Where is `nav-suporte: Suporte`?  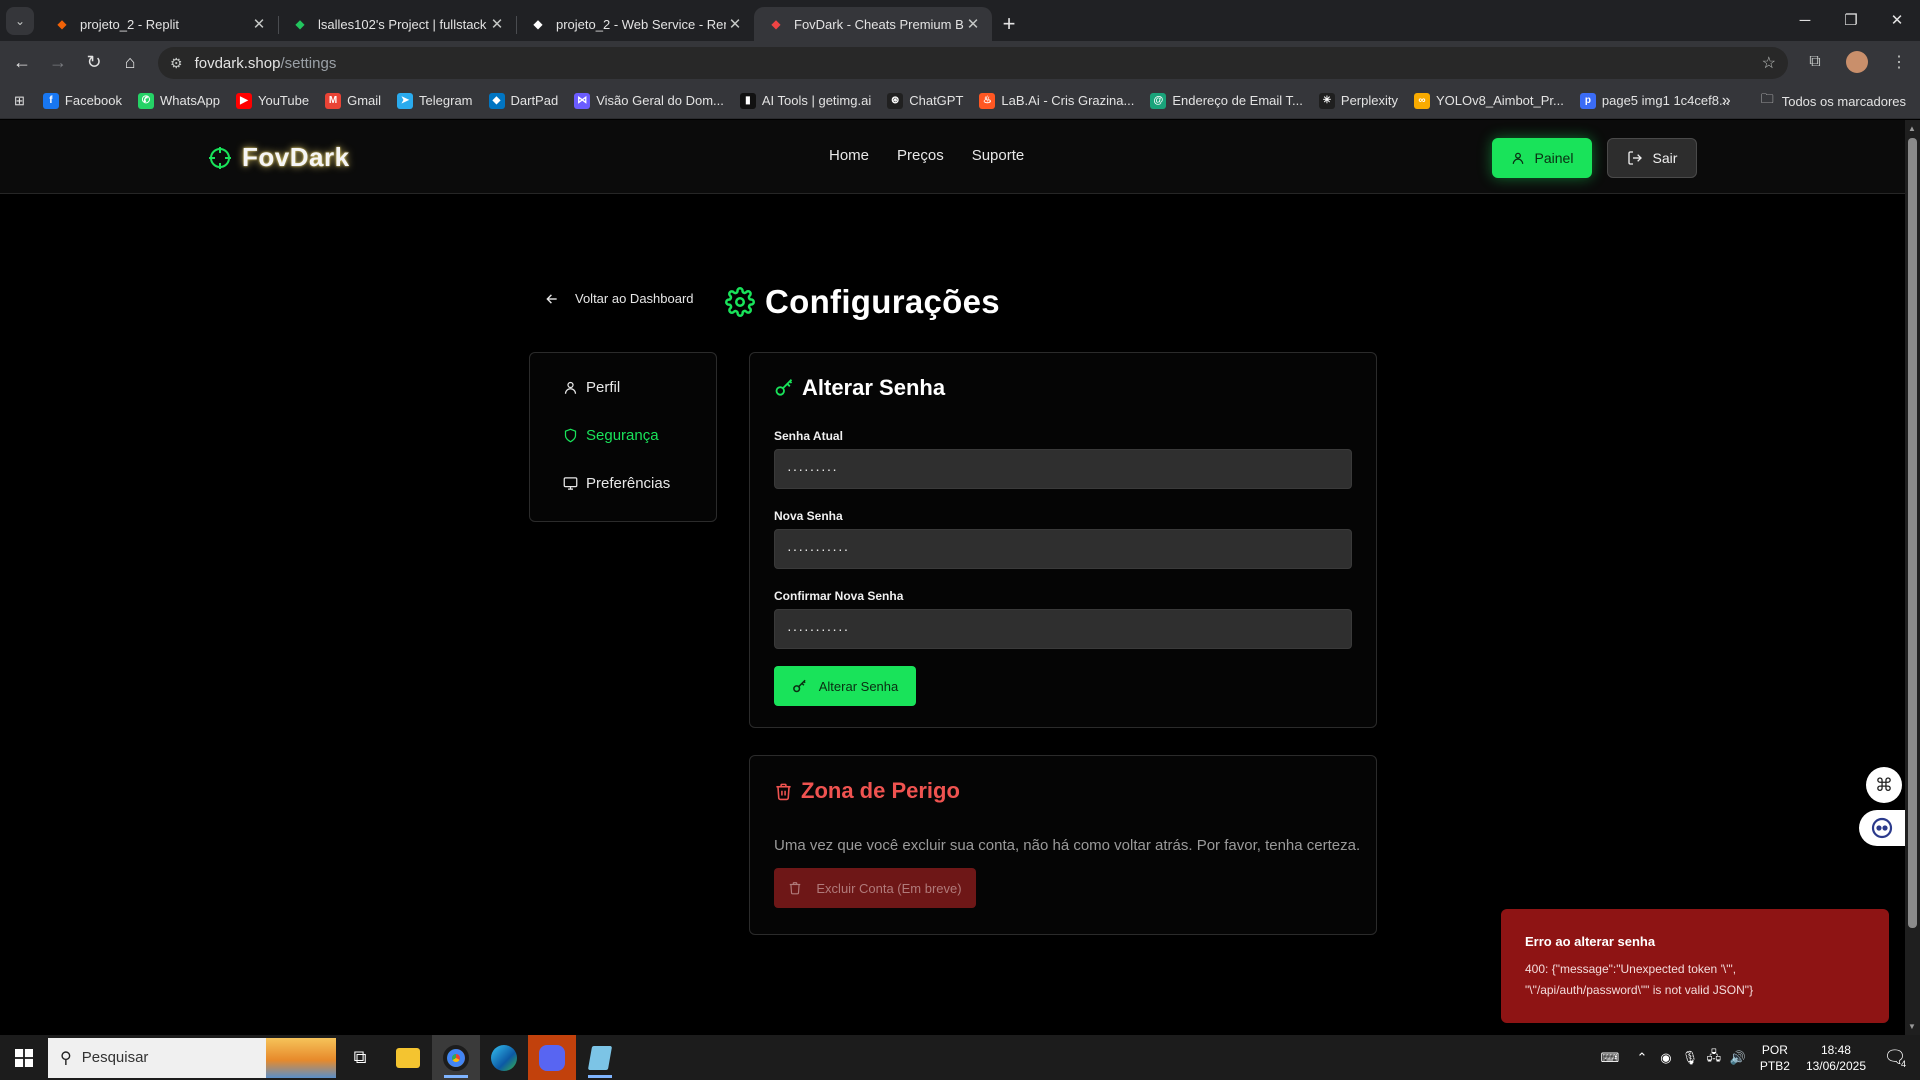
nav-suporte: Suporte is located at coordinates (998, 155).